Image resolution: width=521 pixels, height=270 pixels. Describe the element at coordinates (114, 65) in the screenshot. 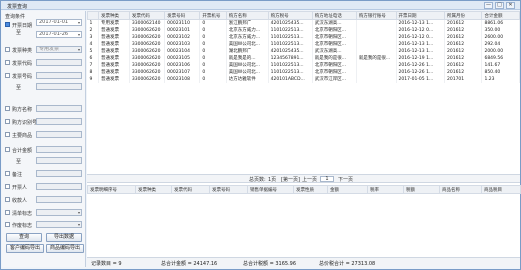

I see `table-cell: 普通发票` at that location.